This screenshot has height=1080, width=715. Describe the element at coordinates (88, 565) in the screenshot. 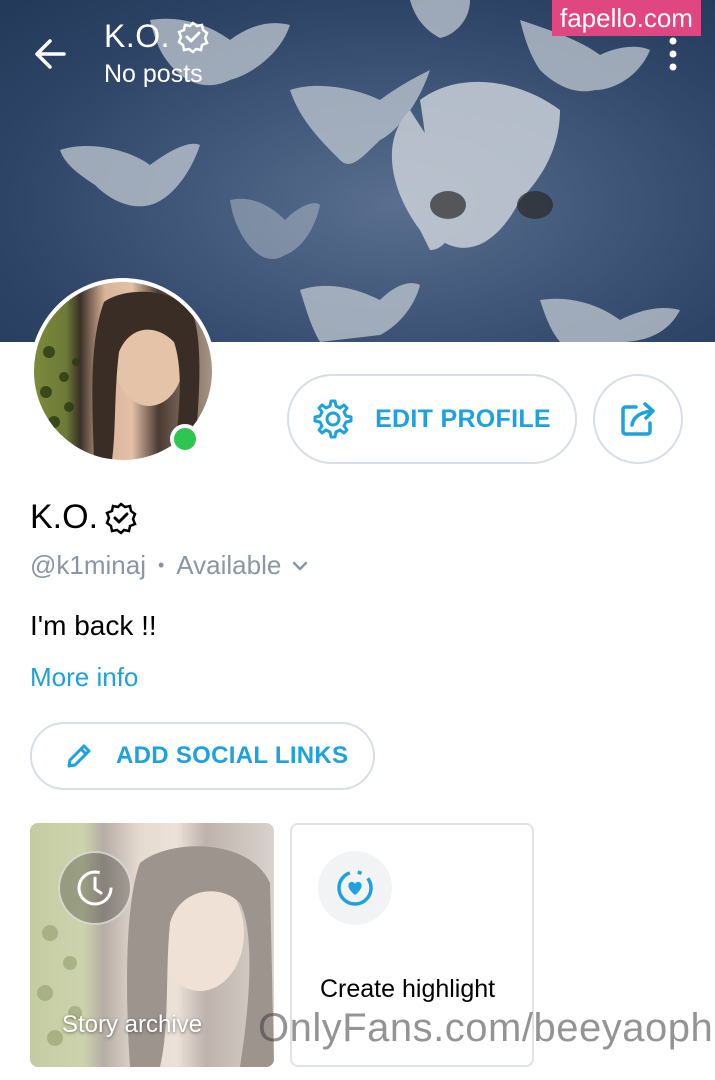

I see `profile-handle: @k1minaj` at that location.